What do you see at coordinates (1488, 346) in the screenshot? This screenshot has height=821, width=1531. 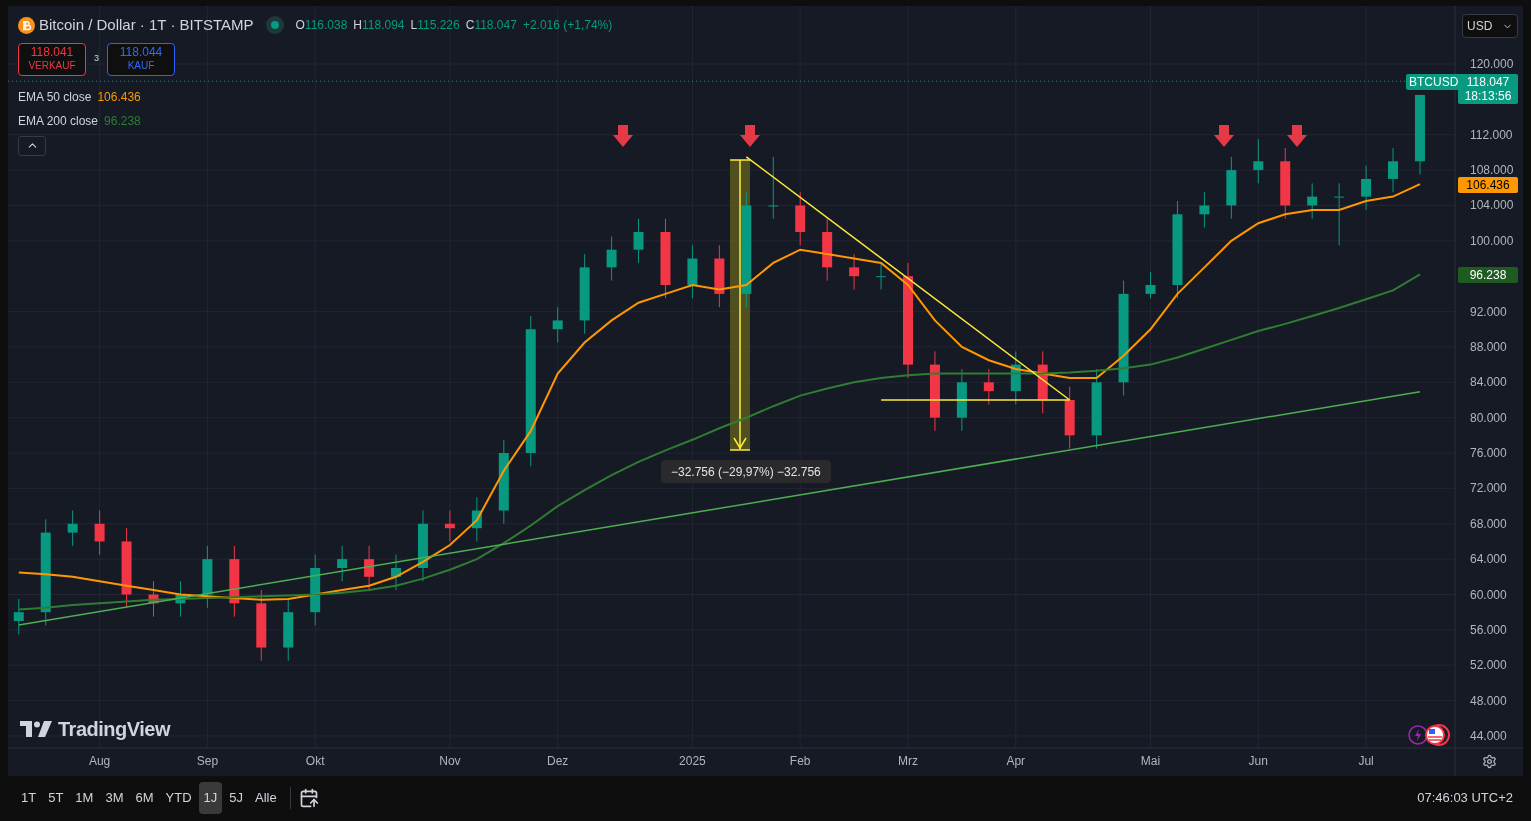 I see `price-axis-label: 88.000` at bounding box center [1488, 346].